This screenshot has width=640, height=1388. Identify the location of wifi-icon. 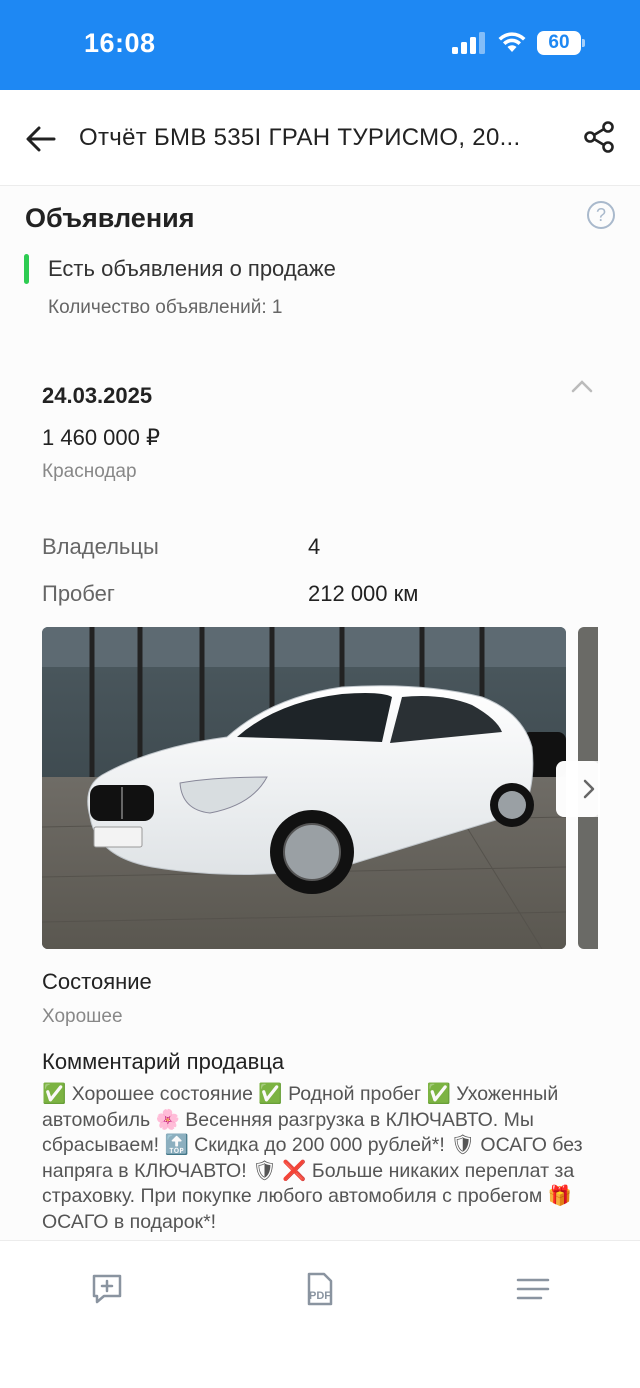
(512, 42).